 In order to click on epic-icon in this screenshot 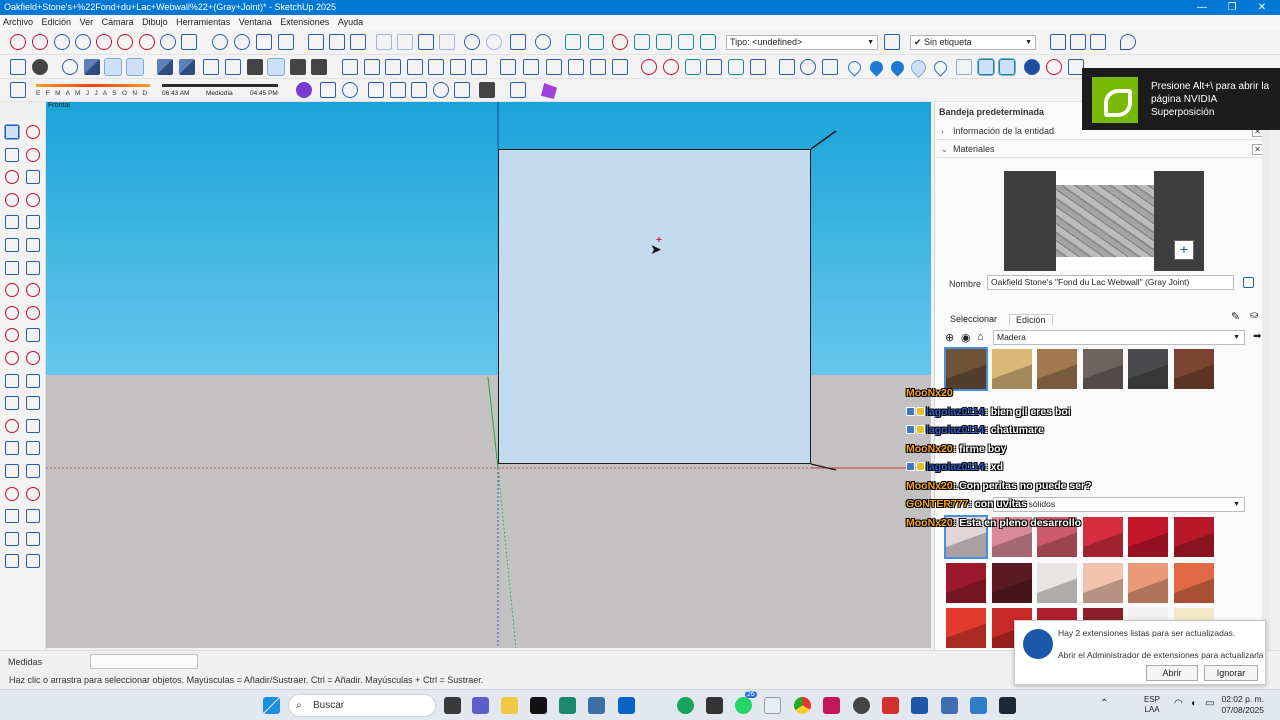, I will do `click(714, 705)`.